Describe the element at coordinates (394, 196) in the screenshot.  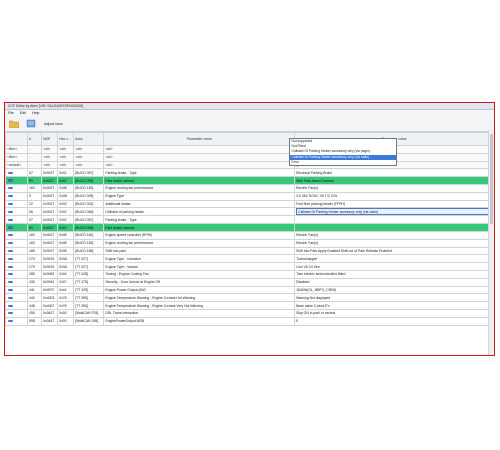
I see `cell-value: 3.0 28V DOHC V6 T/C DSL` at that location.